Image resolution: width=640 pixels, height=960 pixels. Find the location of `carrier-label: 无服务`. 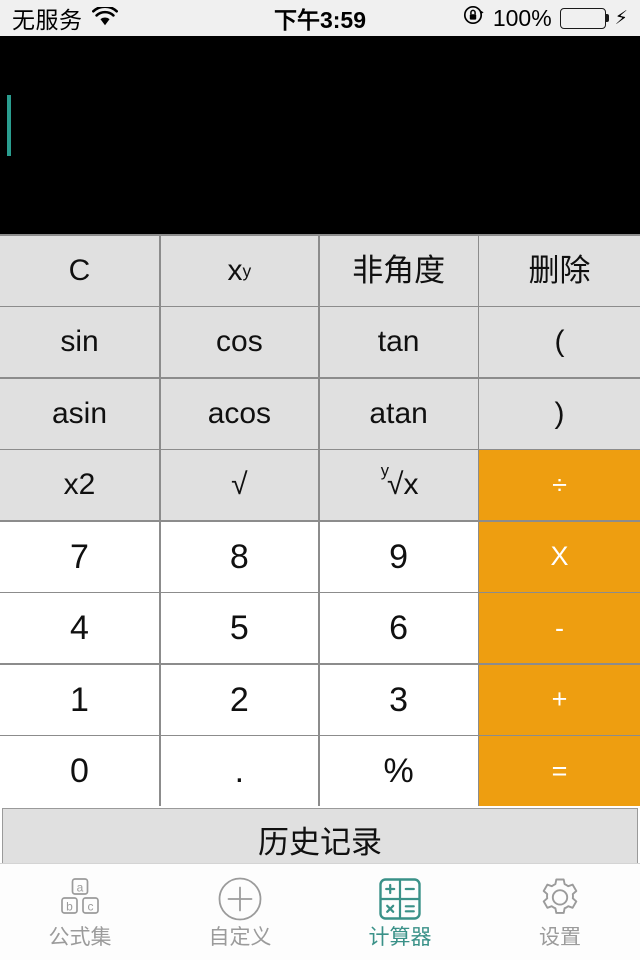

carrier-label: 无服务 is located at coordinates (47, 20).